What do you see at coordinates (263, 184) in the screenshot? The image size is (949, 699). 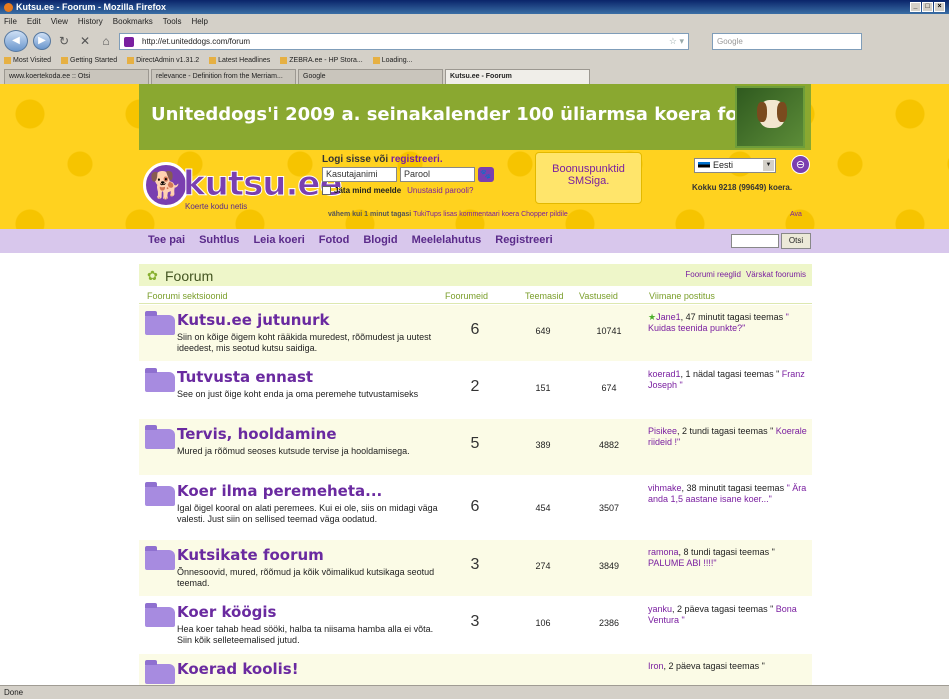 I see `logo-word: kutsu.ee` at bounding box center [263, 184].